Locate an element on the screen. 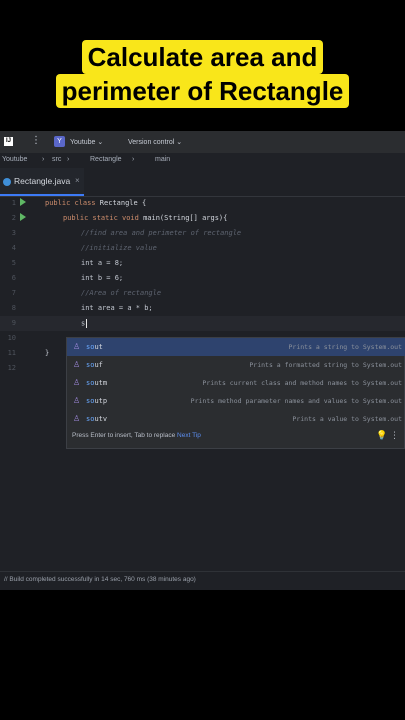 This screenshot has height=720, width=405. more-options-icon: ⋮ is located at coordinates (394, 435).